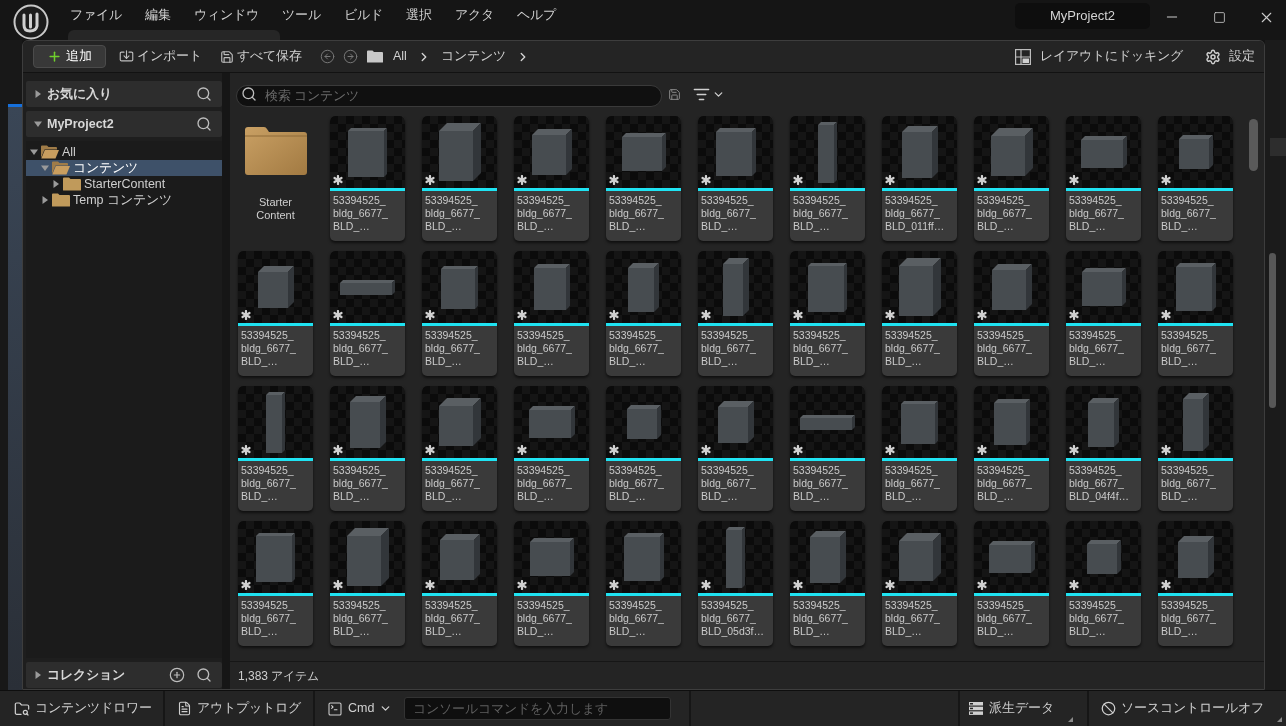 This screenshot has width=1286, height=726. Describe the element at coordinates (79, 675) in the screenshot. I see `section-toggle: コレクション` at that location.